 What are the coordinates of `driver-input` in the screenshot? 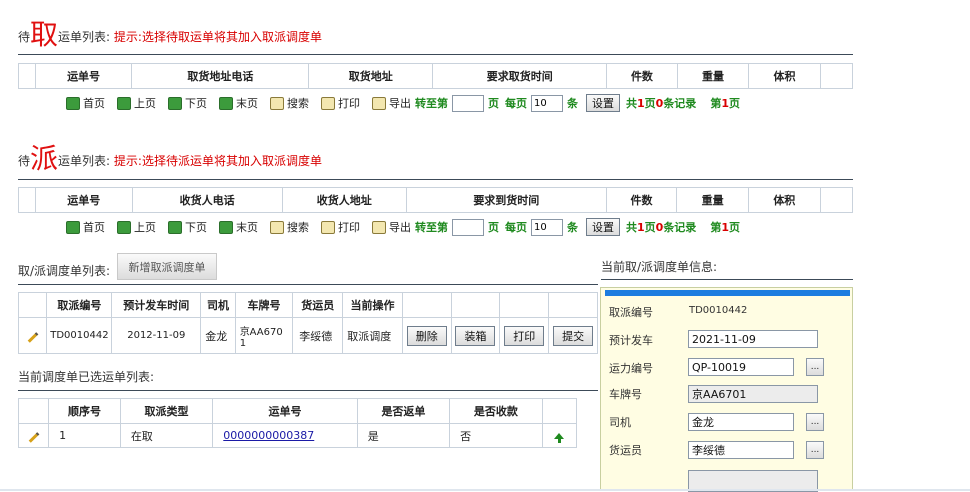 It's located at (741, 422).